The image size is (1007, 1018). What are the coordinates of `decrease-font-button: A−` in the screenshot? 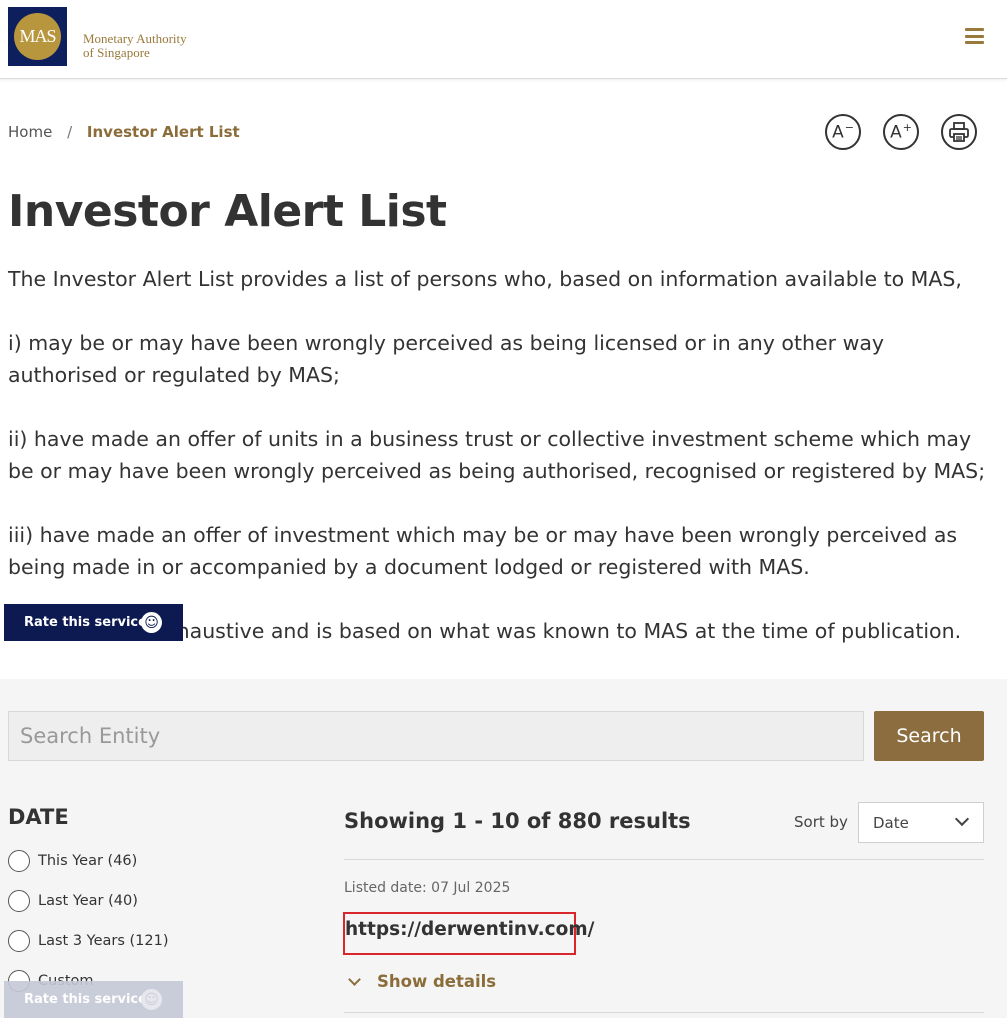 It's located at (843, 132).